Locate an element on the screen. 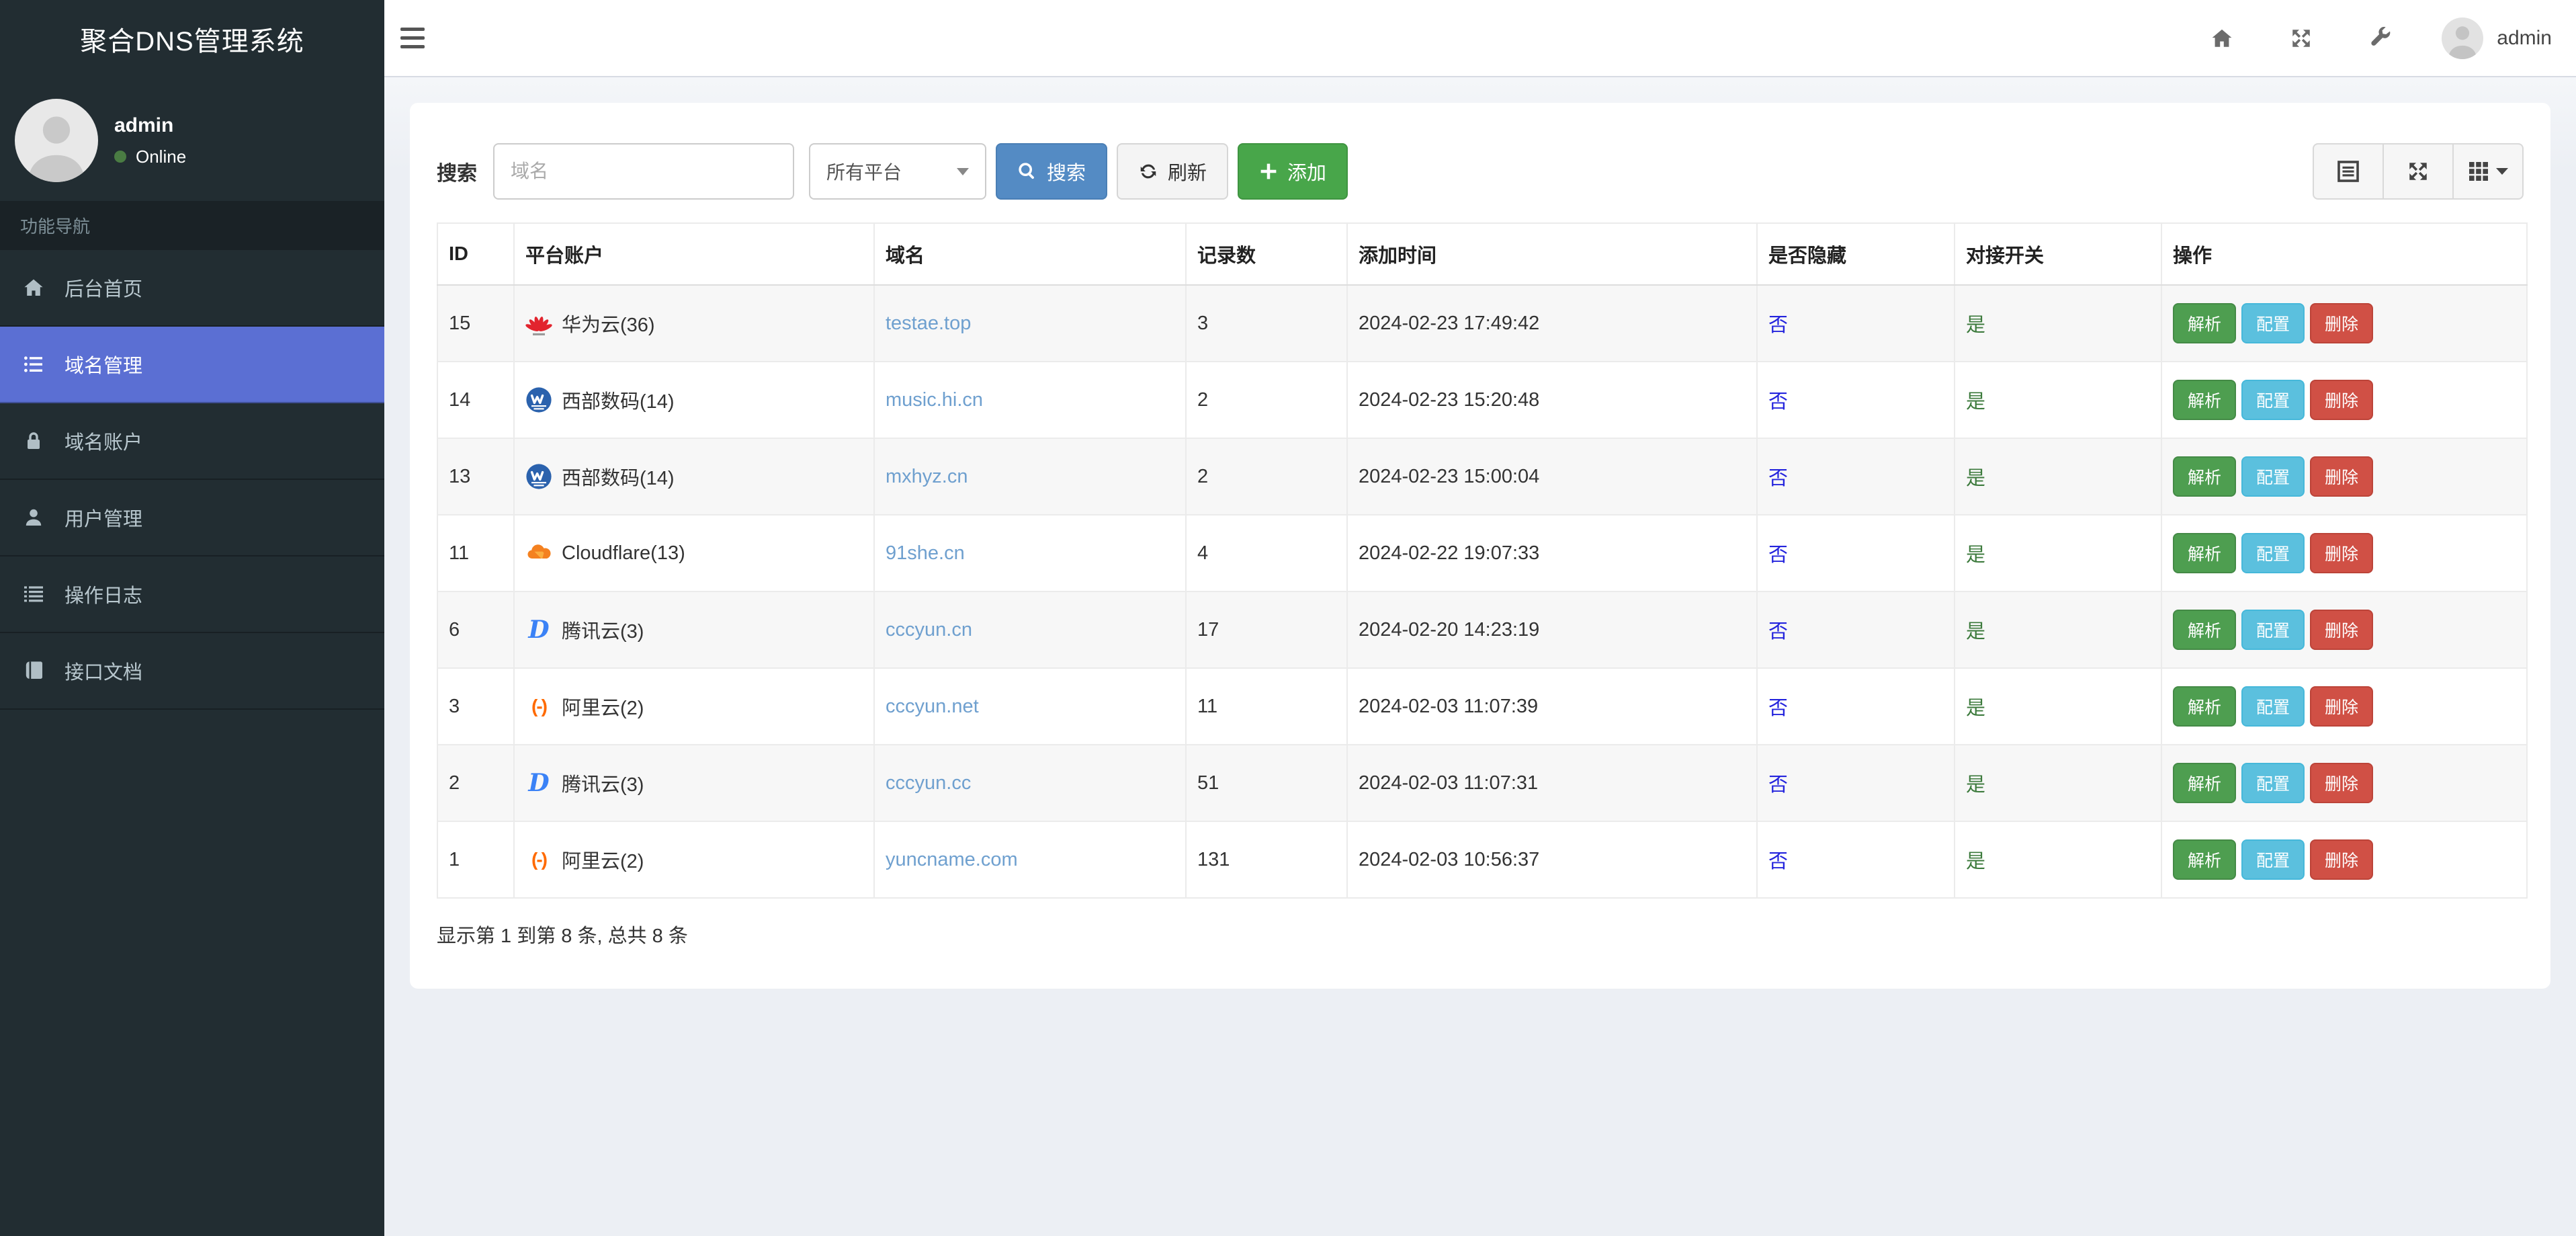 The width and height of the screenshot is (2576, 1236). domain-link: cccyun.cn is located at coordinates (929, 630).